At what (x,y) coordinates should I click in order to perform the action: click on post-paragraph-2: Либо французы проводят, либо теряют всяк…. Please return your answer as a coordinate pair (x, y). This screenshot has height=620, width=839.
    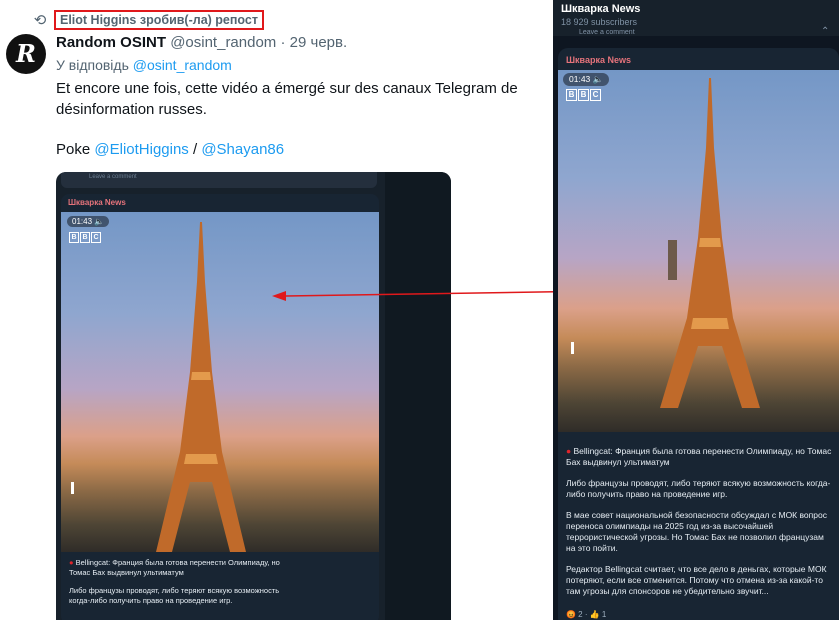
    Looking at the image, I should click on (698, 488).